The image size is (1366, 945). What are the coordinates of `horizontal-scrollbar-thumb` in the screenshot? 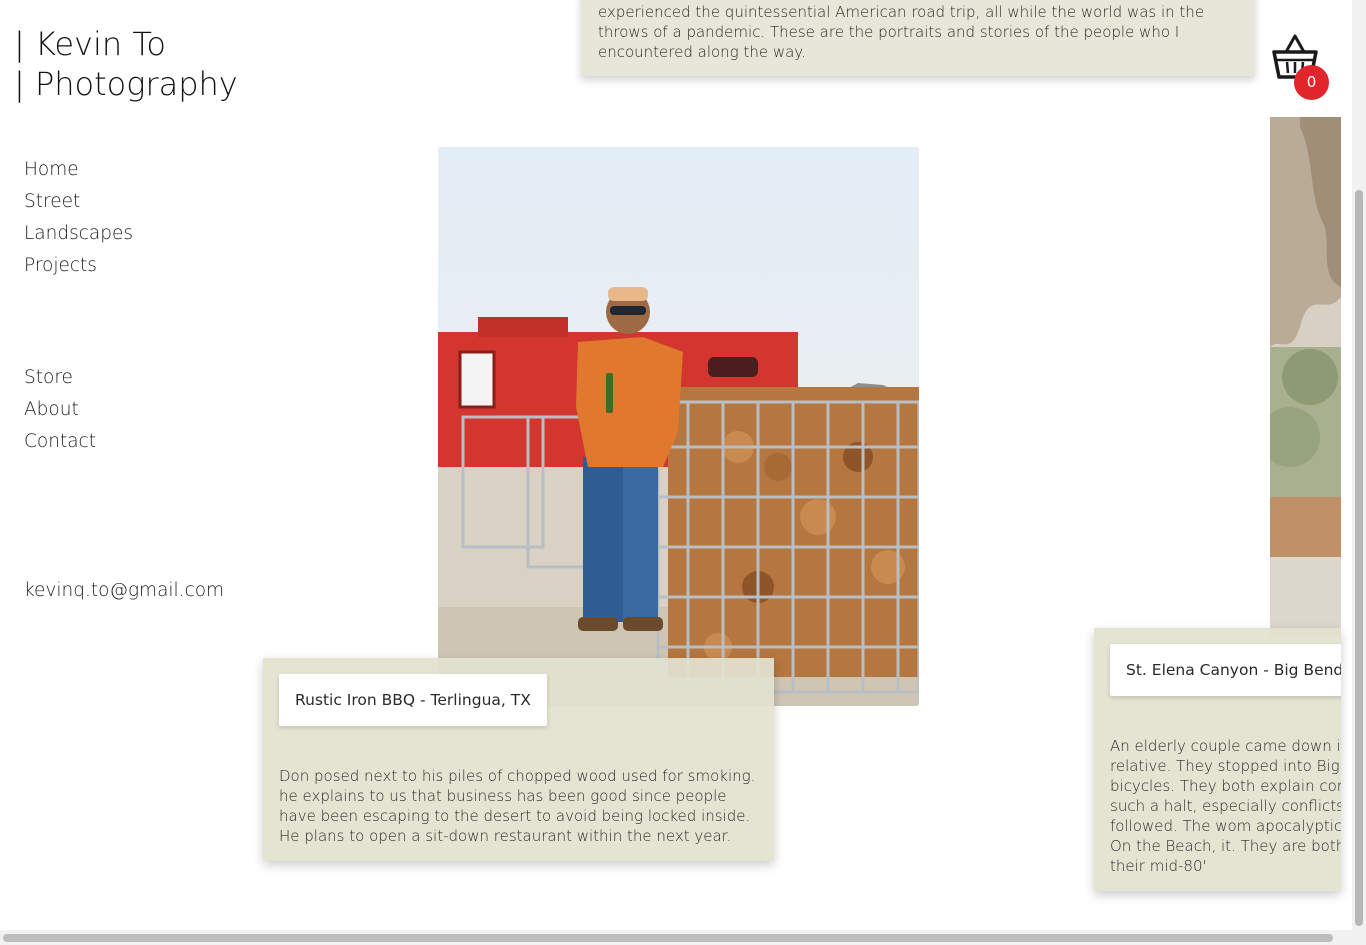 It's located at (668, 938).